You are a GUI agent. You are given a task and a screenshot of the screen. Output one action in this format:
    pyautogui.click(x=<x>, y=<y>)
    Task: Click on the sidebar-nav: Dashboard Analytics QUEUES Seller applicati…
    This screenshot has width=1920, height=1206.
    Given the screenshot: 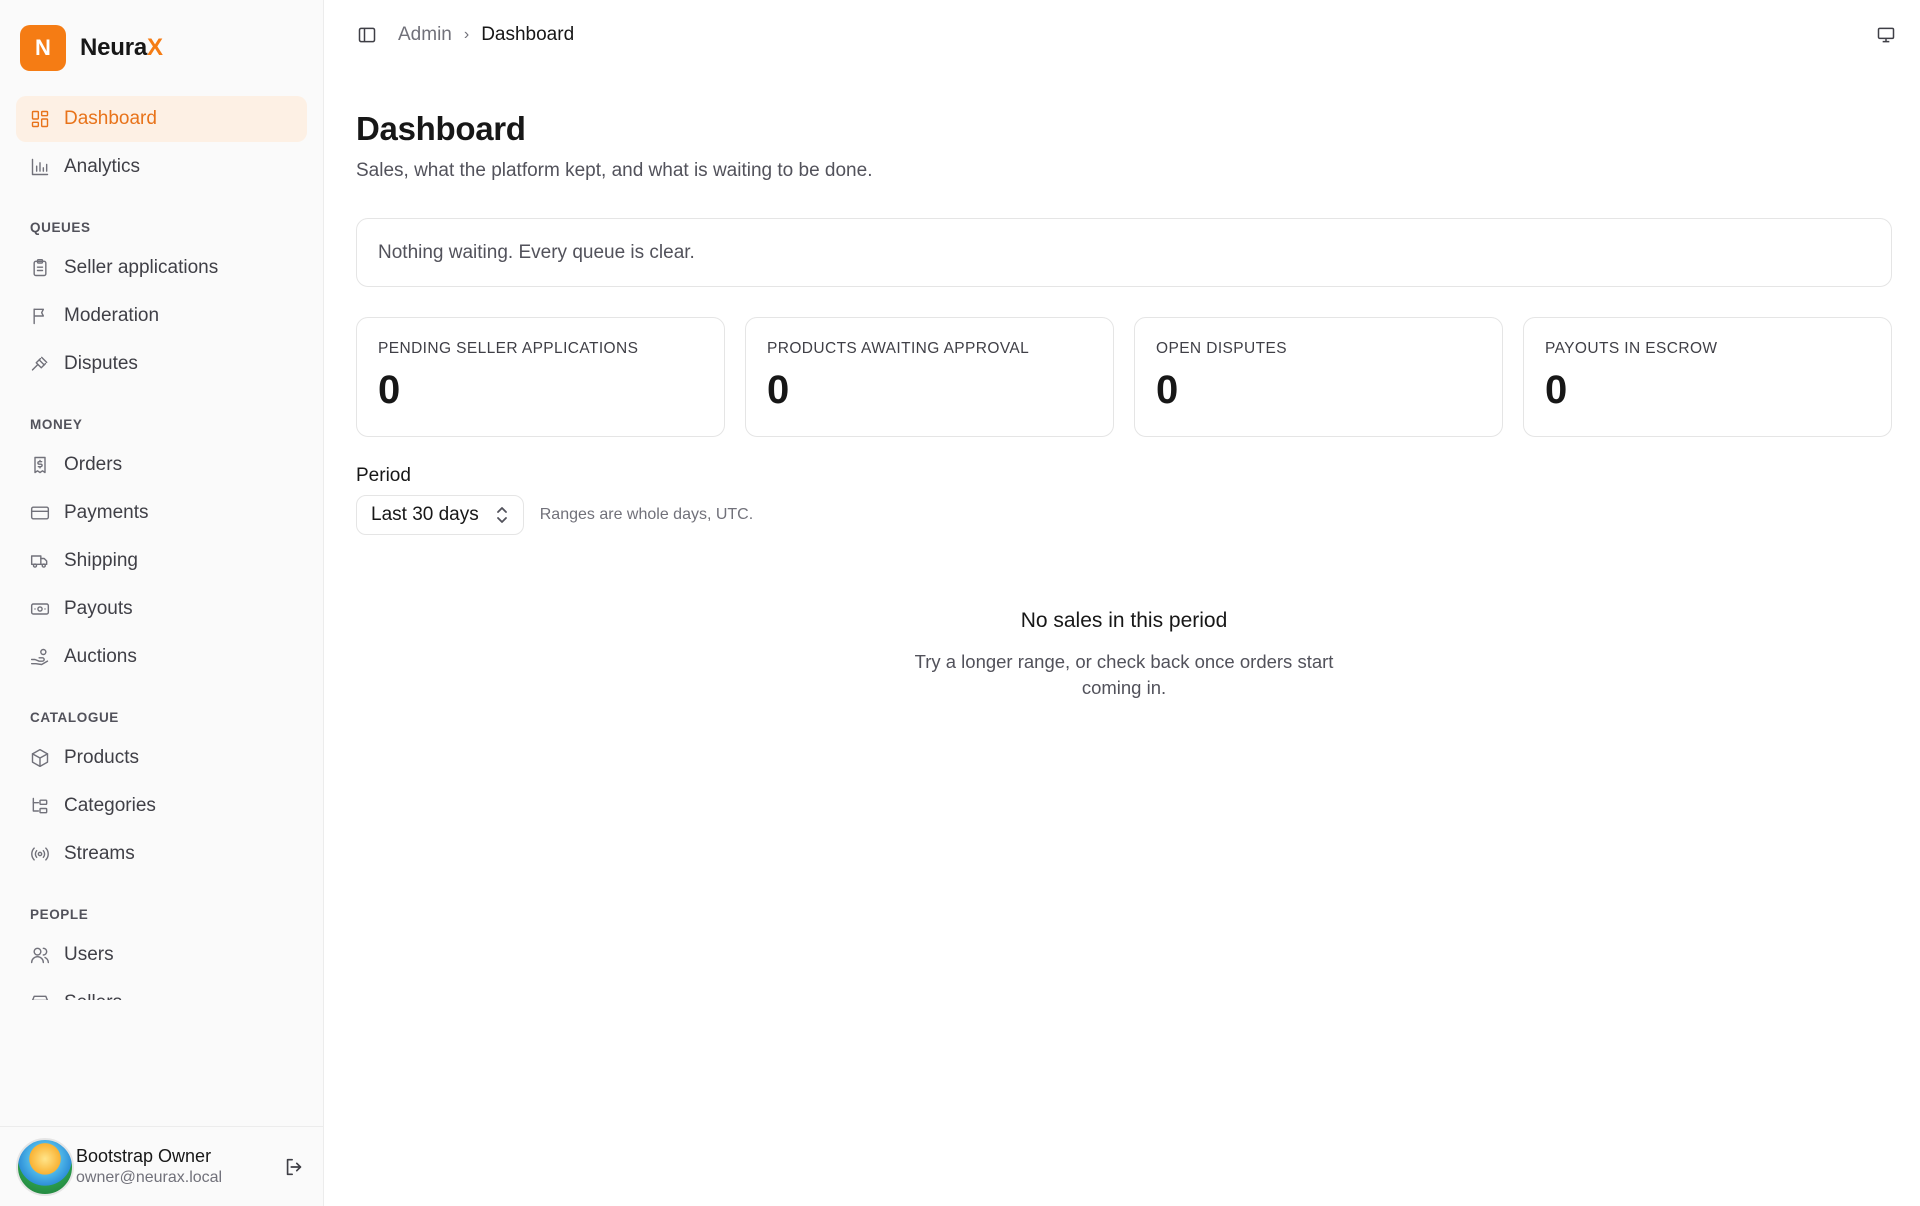 What is the action you would take?
    pyautogui.click(x=161, y=536)
    